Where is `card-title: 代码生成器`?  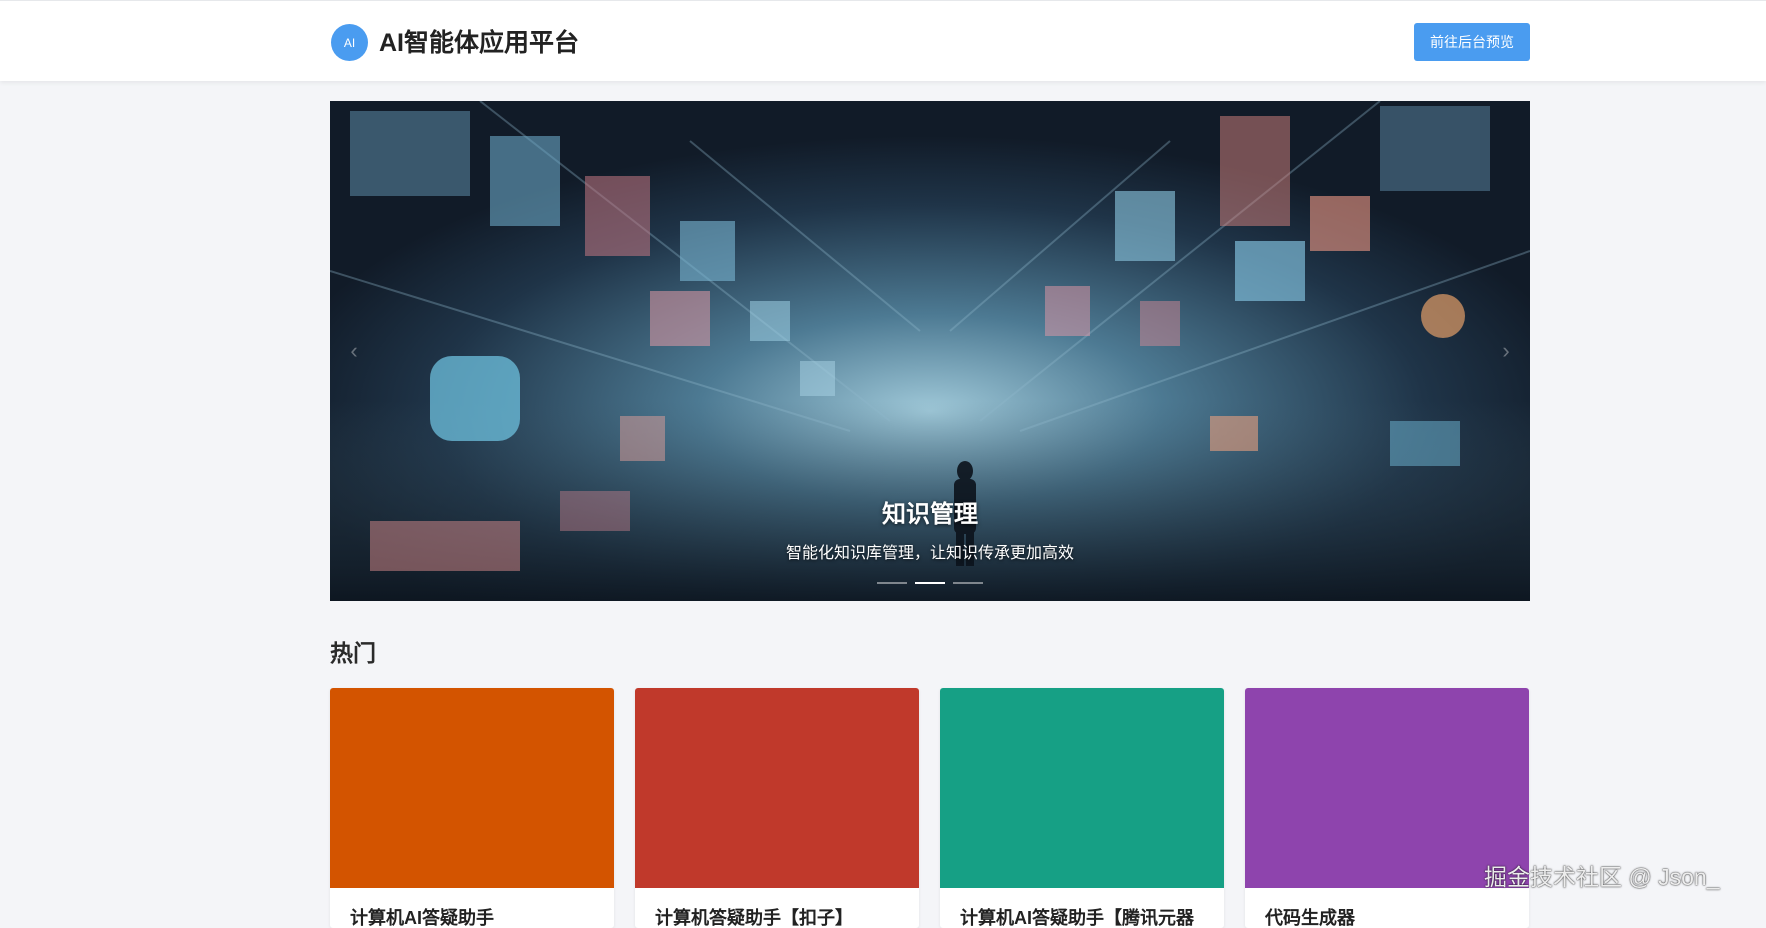
card-title: 代码生成器 is located at coordinates (1310, 918).